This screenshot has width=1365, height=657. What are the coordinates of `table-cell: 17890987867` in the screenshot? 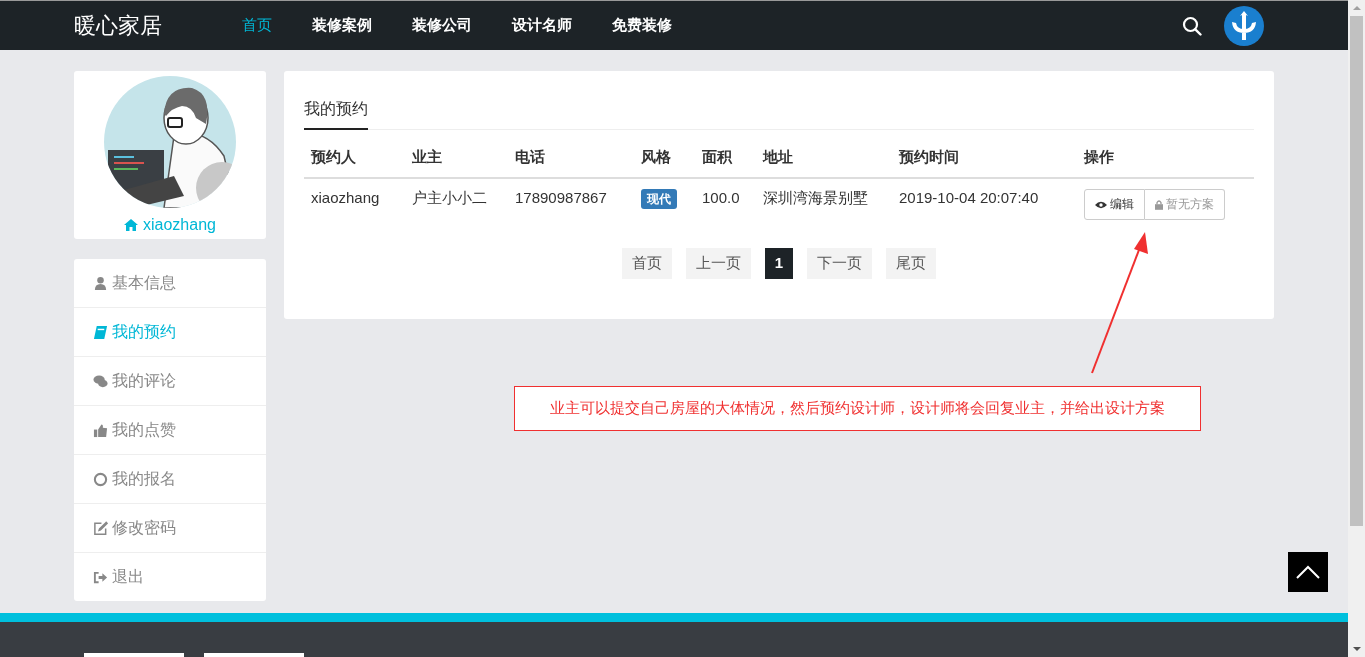 It's located at (571, 204).